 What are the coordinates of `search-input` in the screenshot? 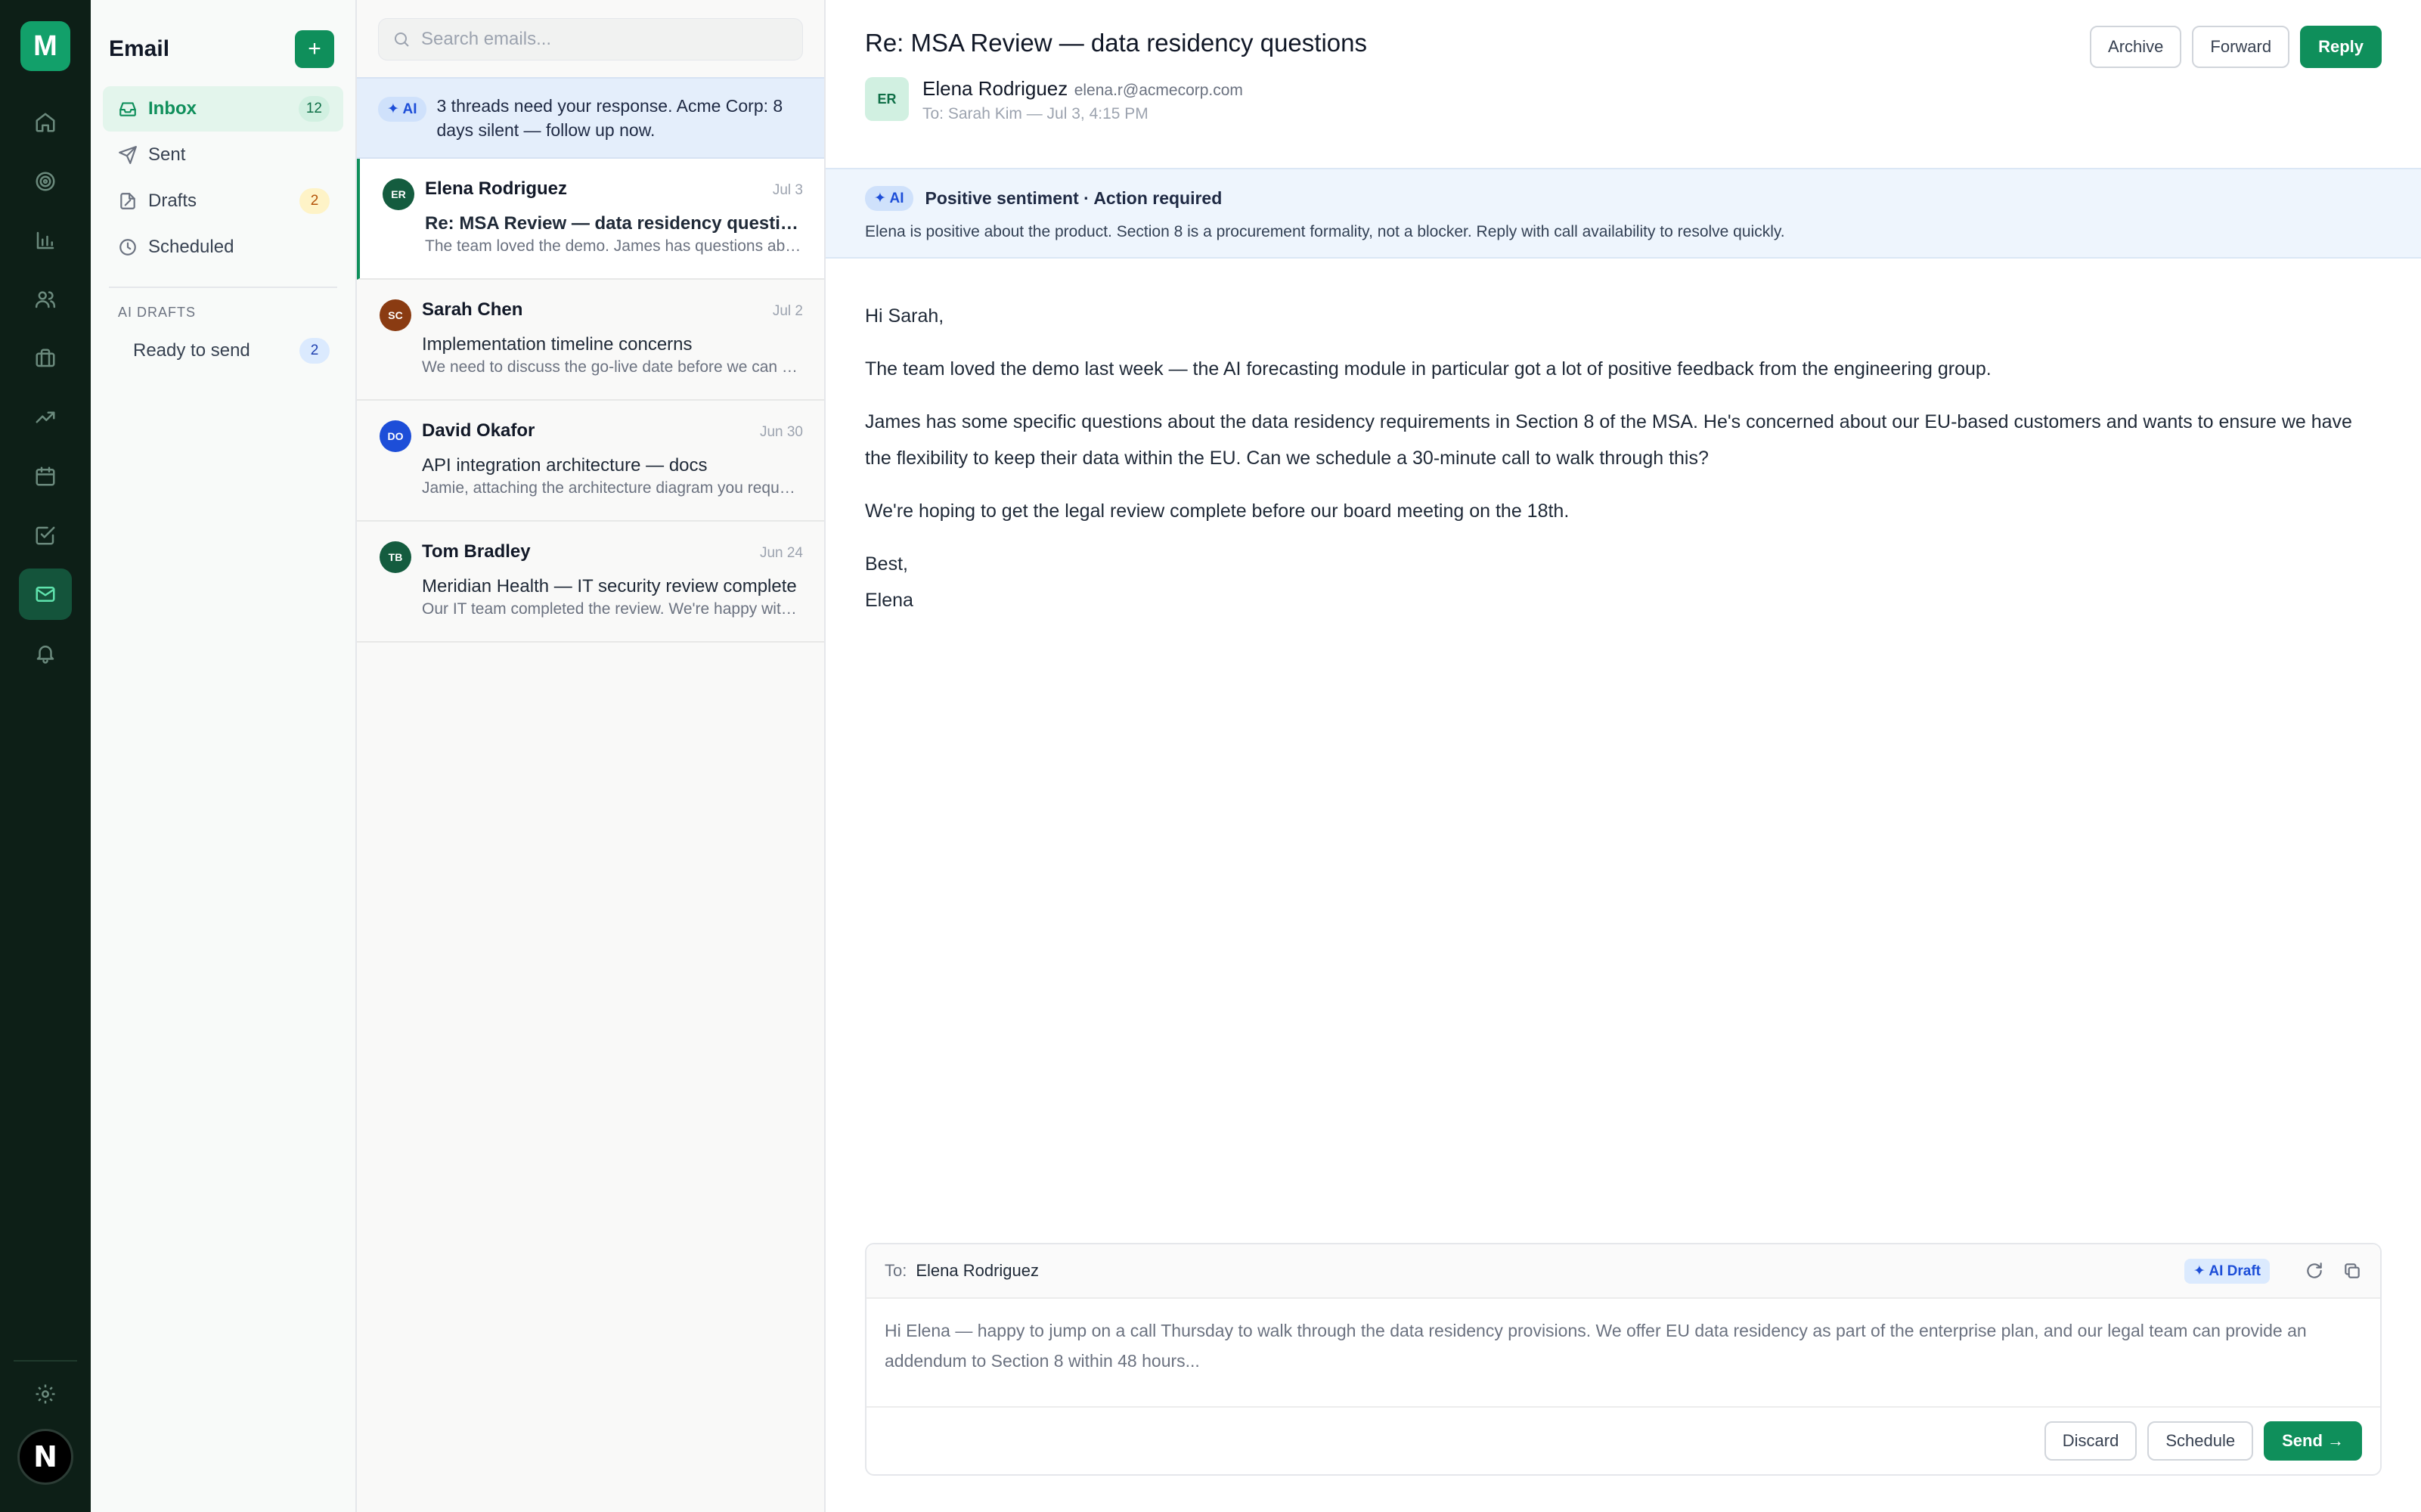 It's located at (605, 40).